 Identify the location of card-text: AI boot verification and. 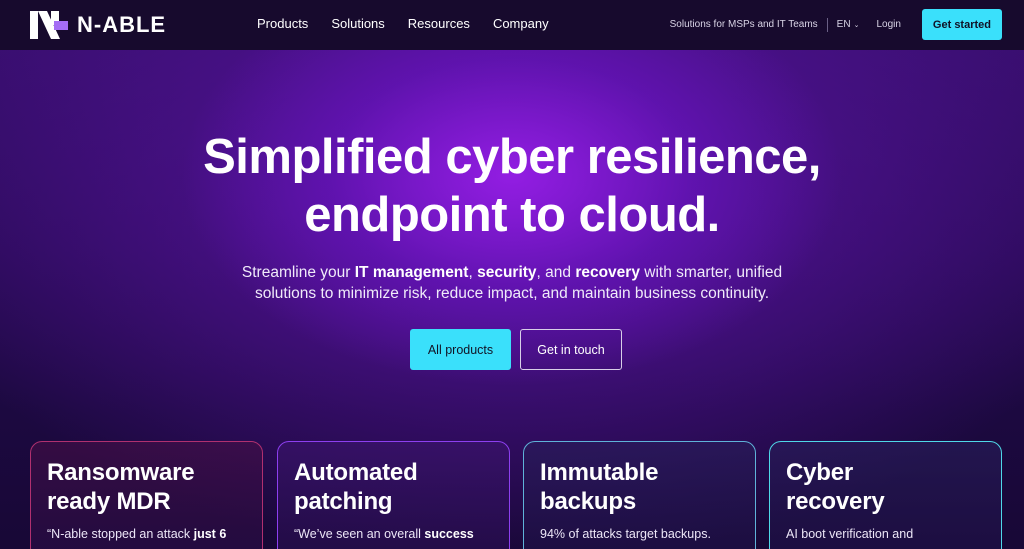
(885, 534).